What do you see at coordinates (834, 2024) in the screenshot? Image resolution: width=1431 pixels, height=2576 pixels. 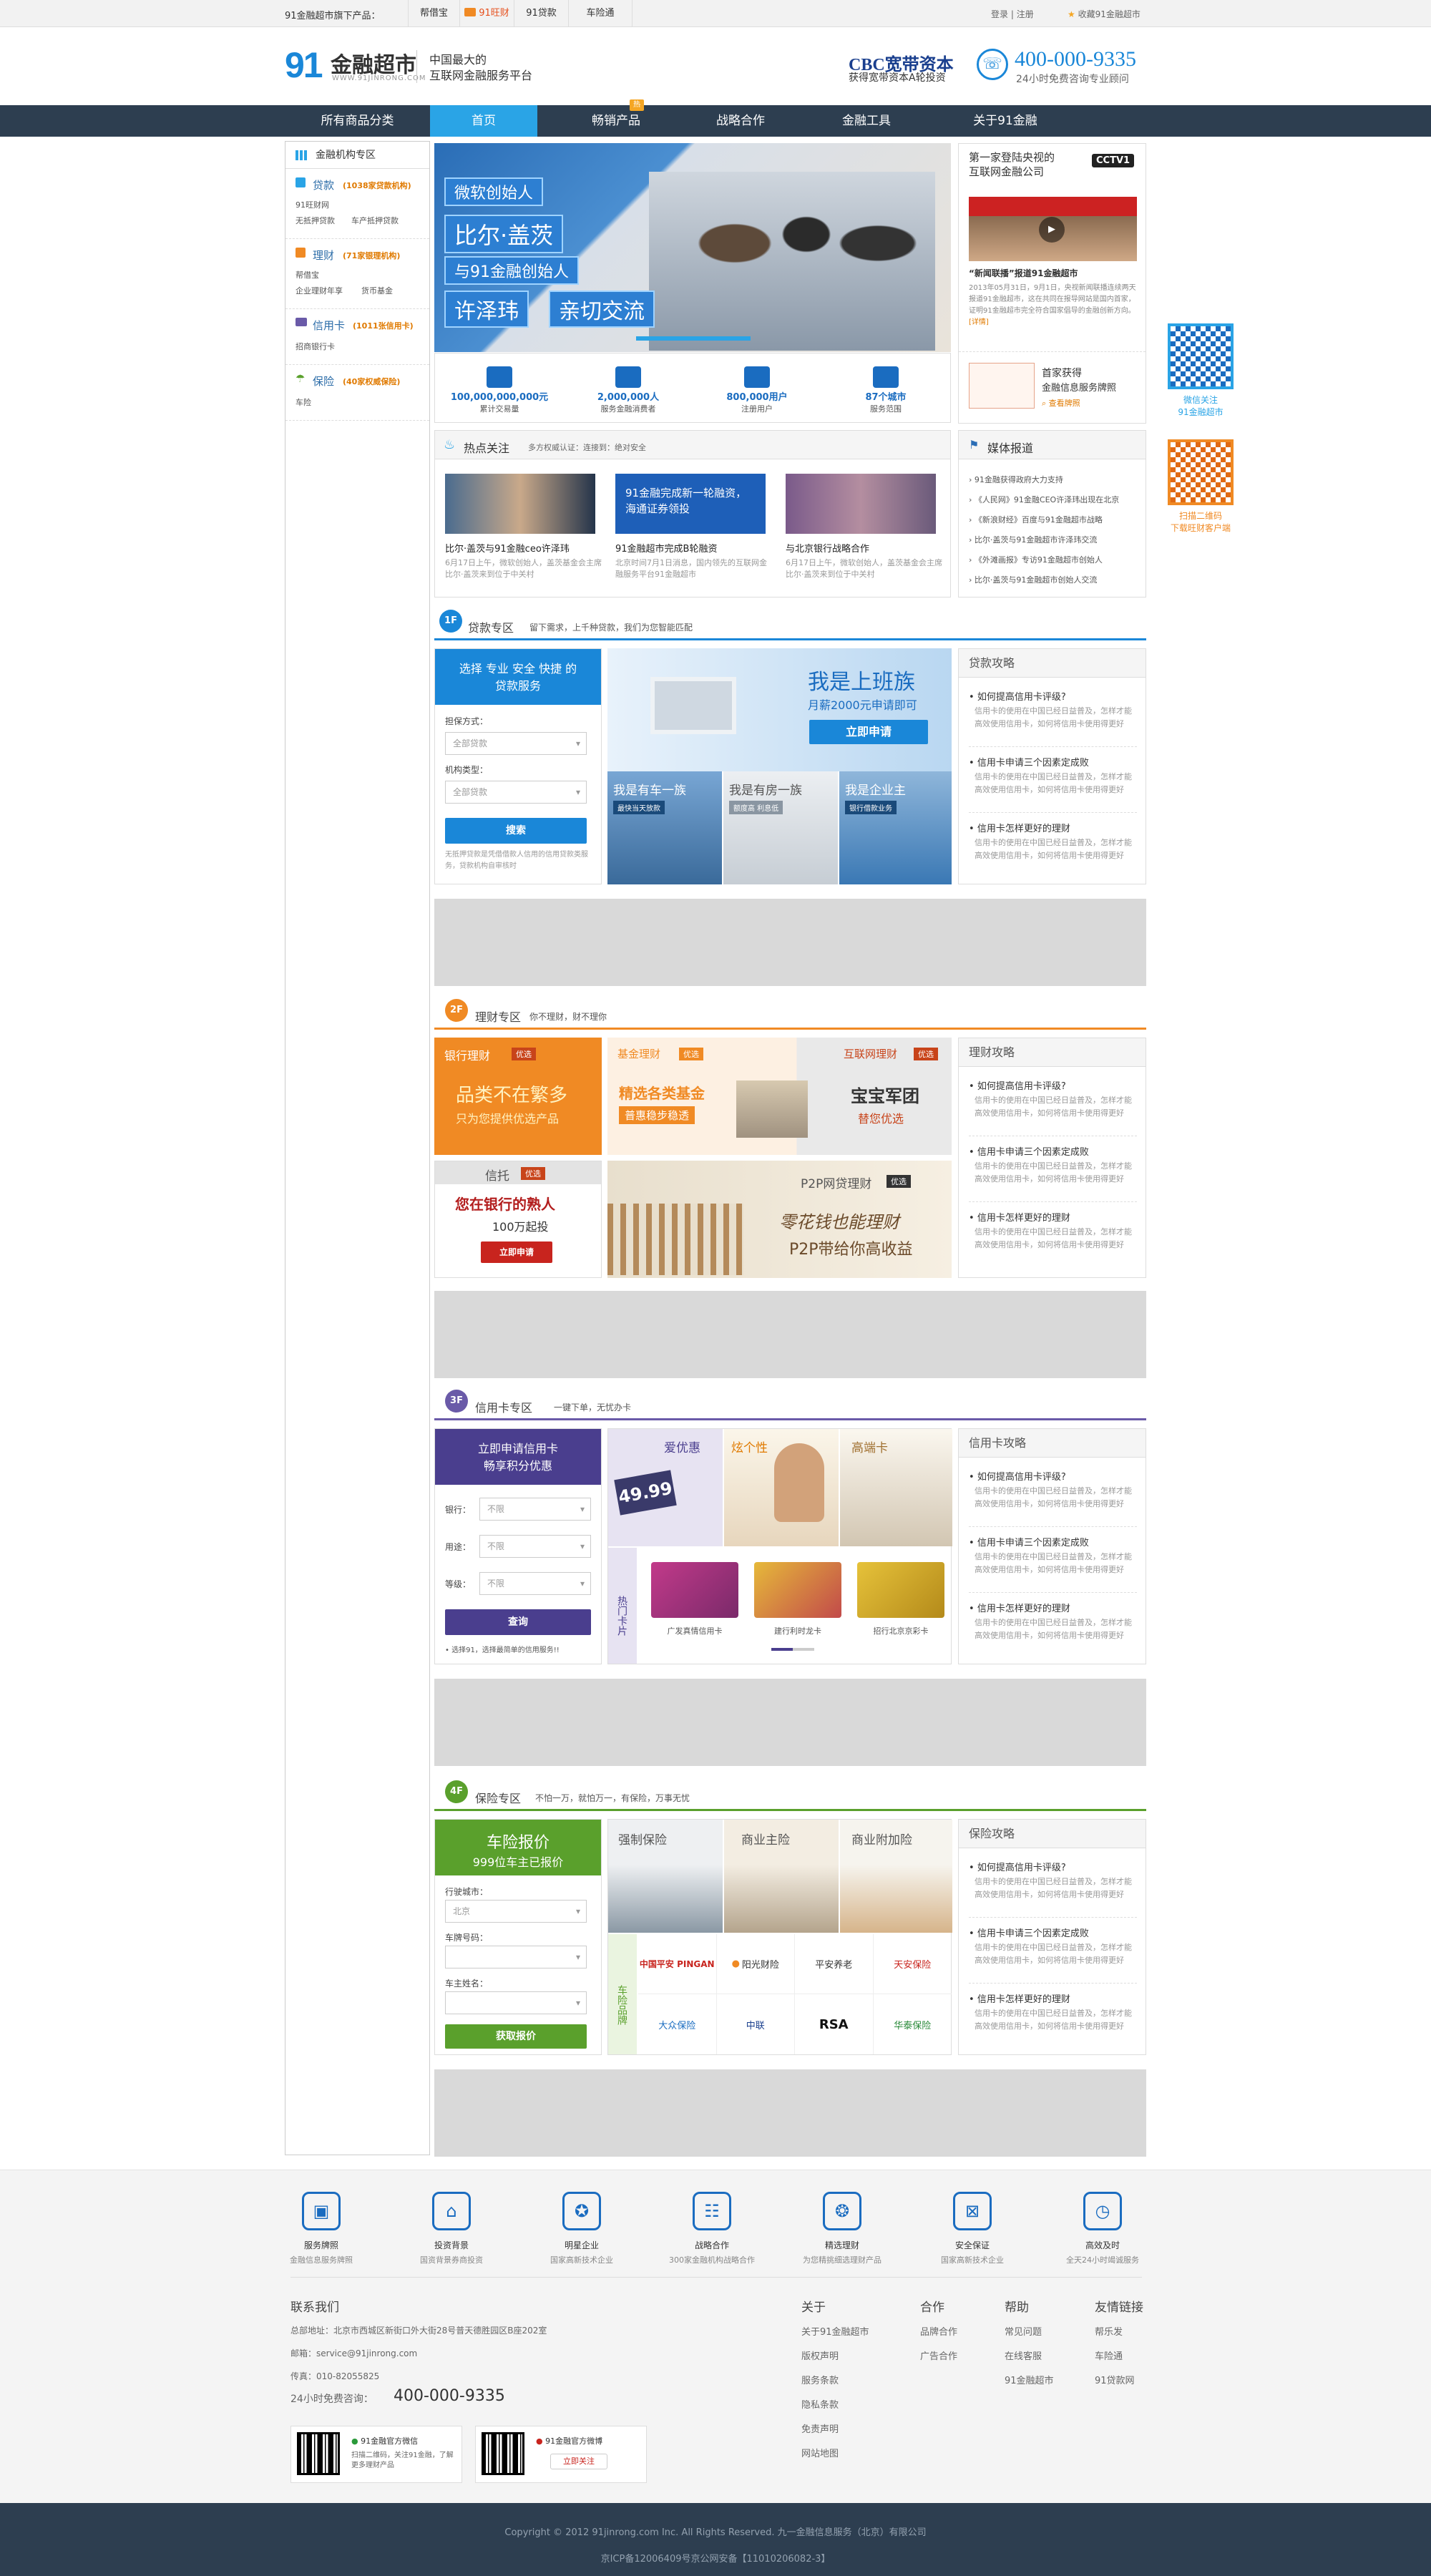 I see `brand-logo: RSA` at bounding box center [834, 2024].